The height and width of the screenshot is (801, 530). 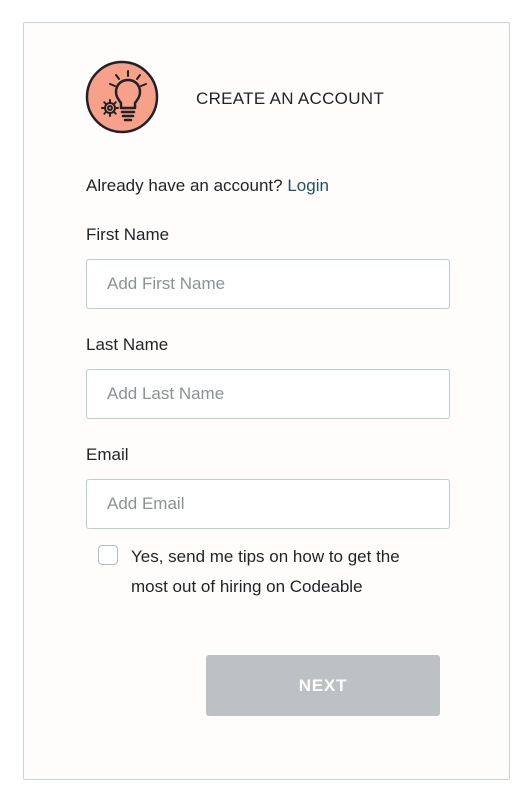 What do you see at coordinates (268, 284) in the screenshot?
I see `first-name-input` at bounding box center [268, 284].